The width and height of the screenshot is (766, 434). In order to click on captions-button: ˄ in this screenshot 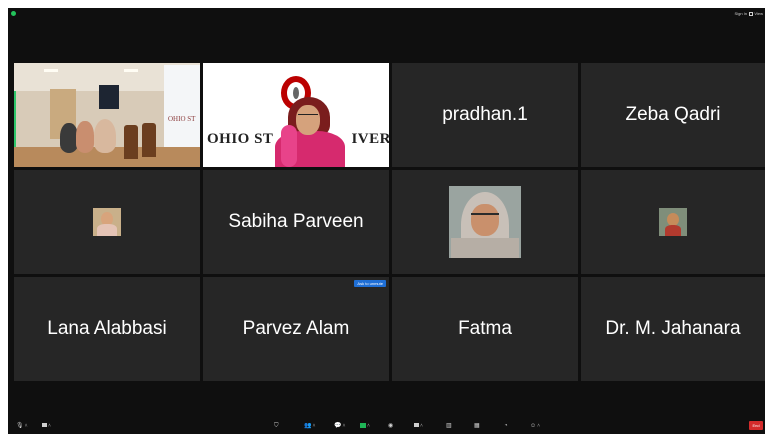, I will do `click(418, 426)`.